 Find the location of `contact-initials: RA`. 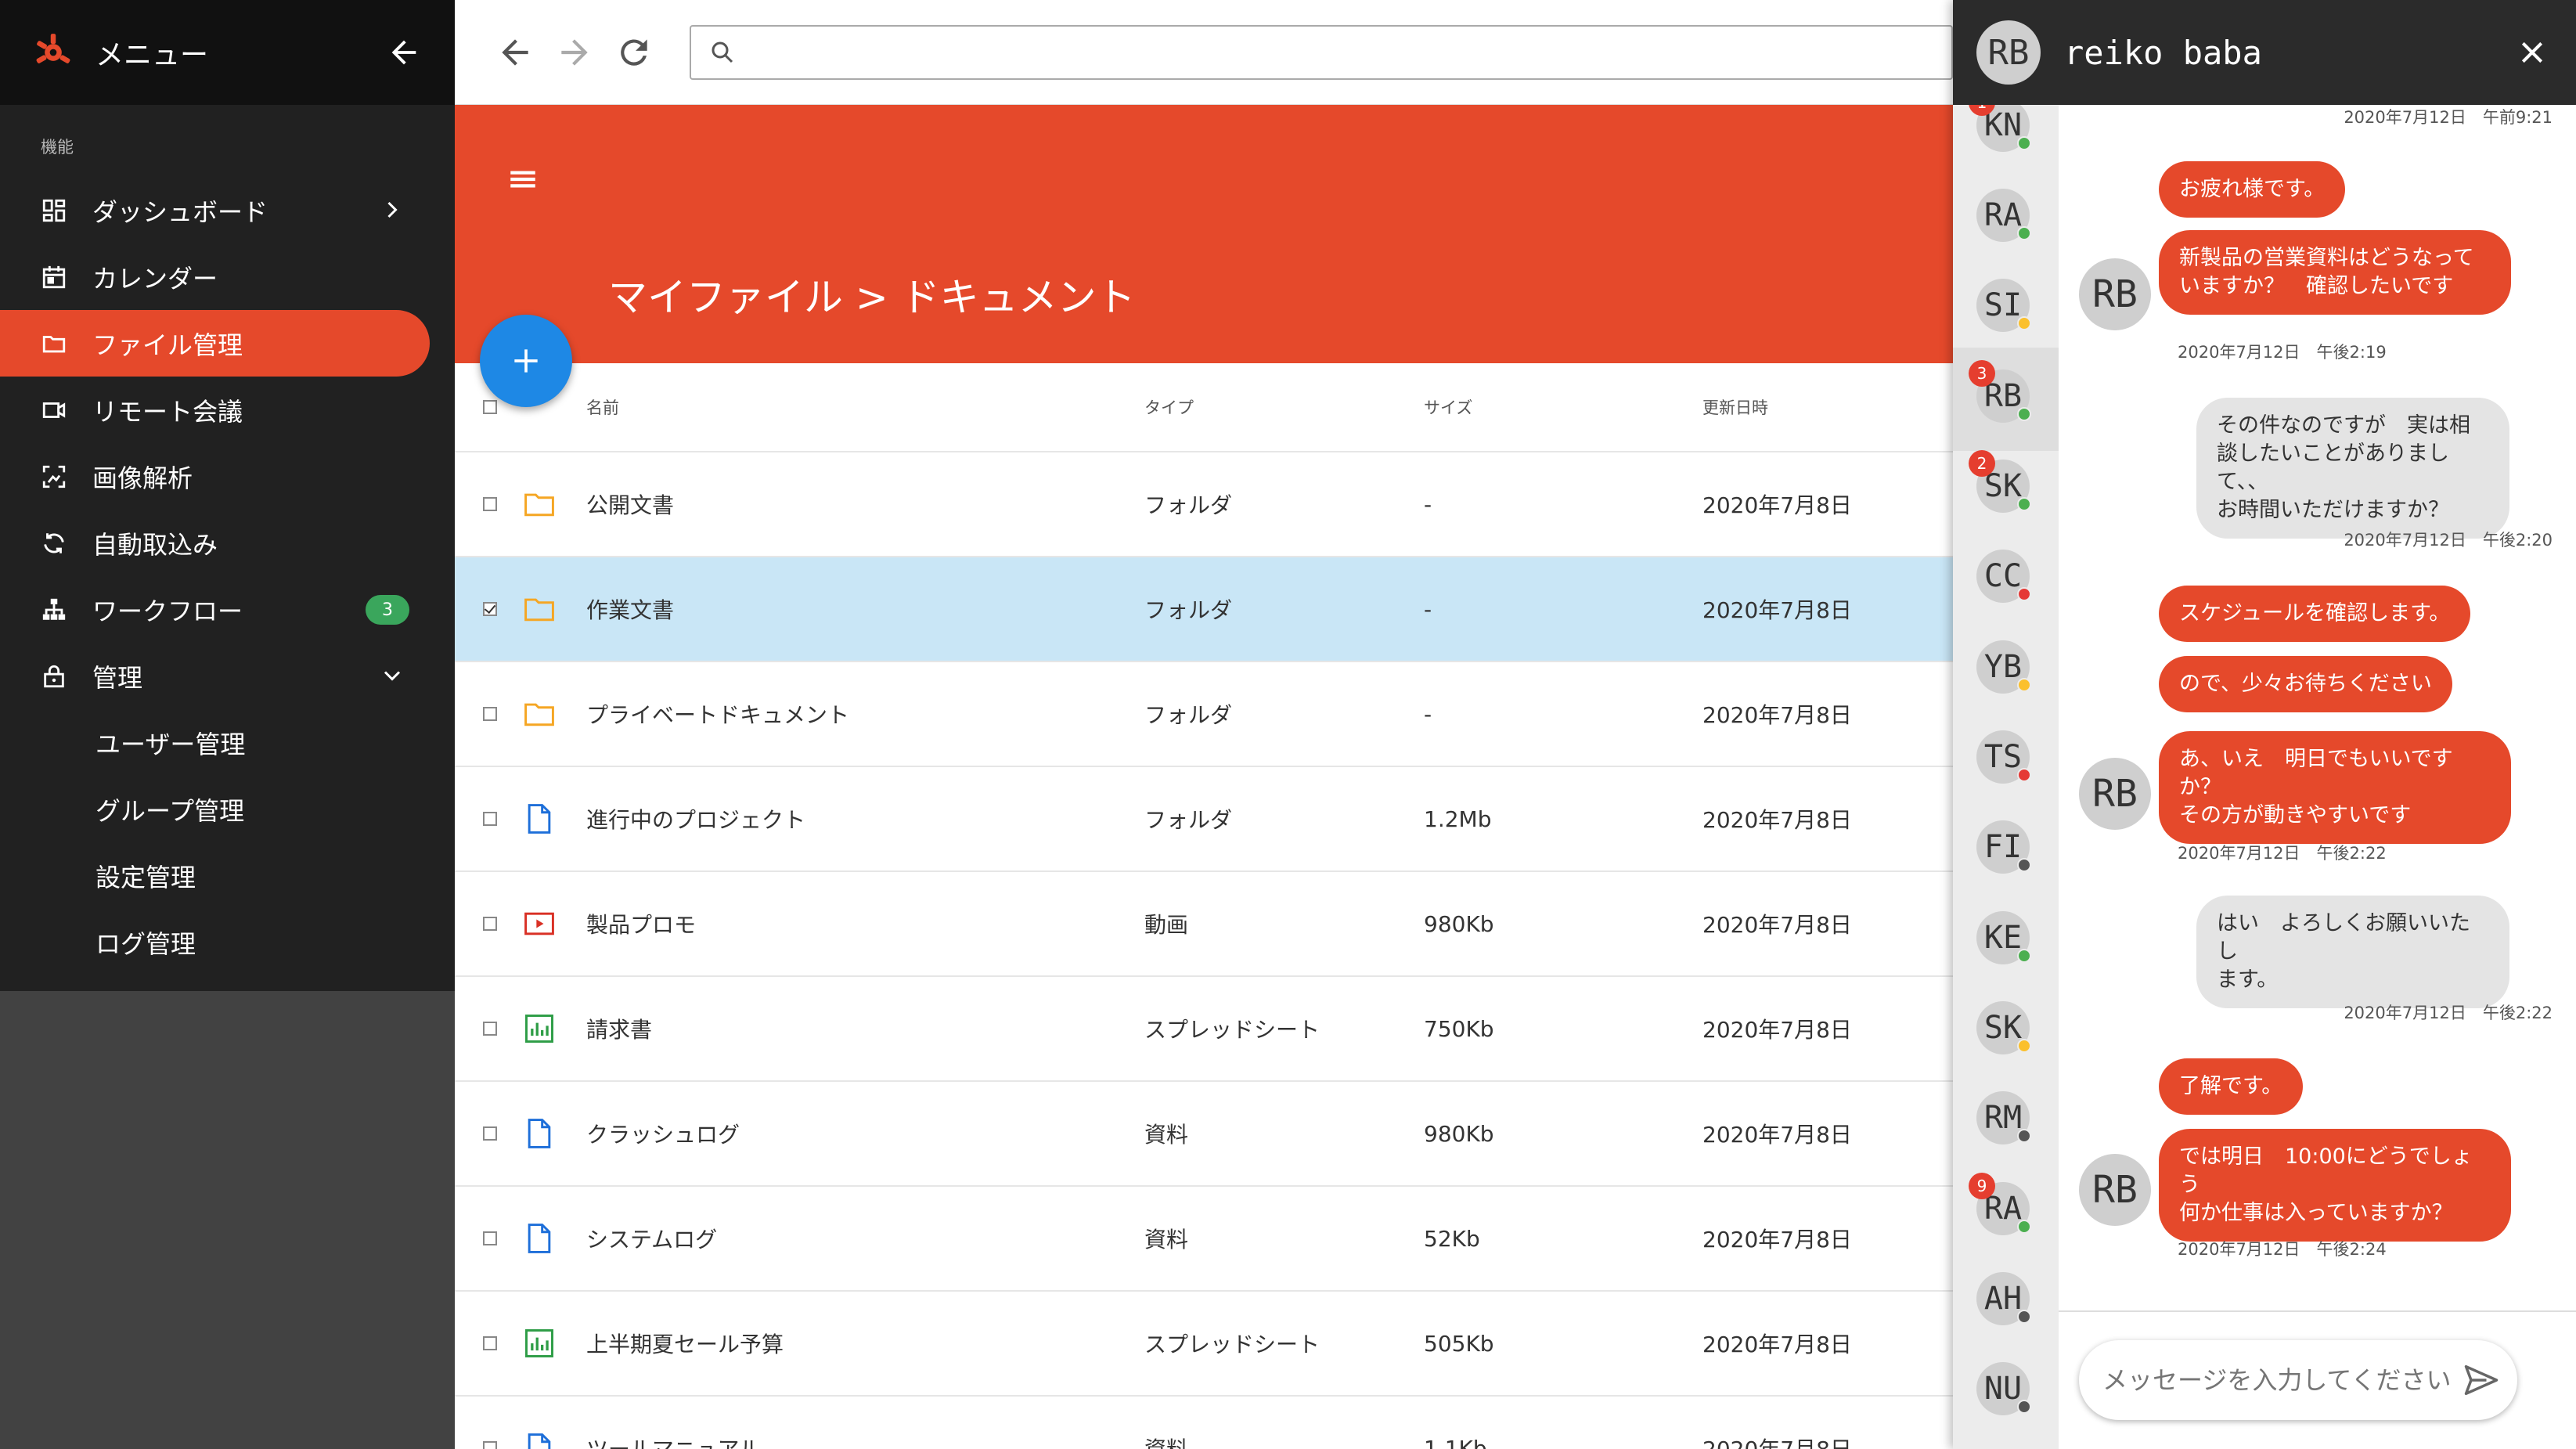

contact-initials: RA is located at coordinates (2003, 215).